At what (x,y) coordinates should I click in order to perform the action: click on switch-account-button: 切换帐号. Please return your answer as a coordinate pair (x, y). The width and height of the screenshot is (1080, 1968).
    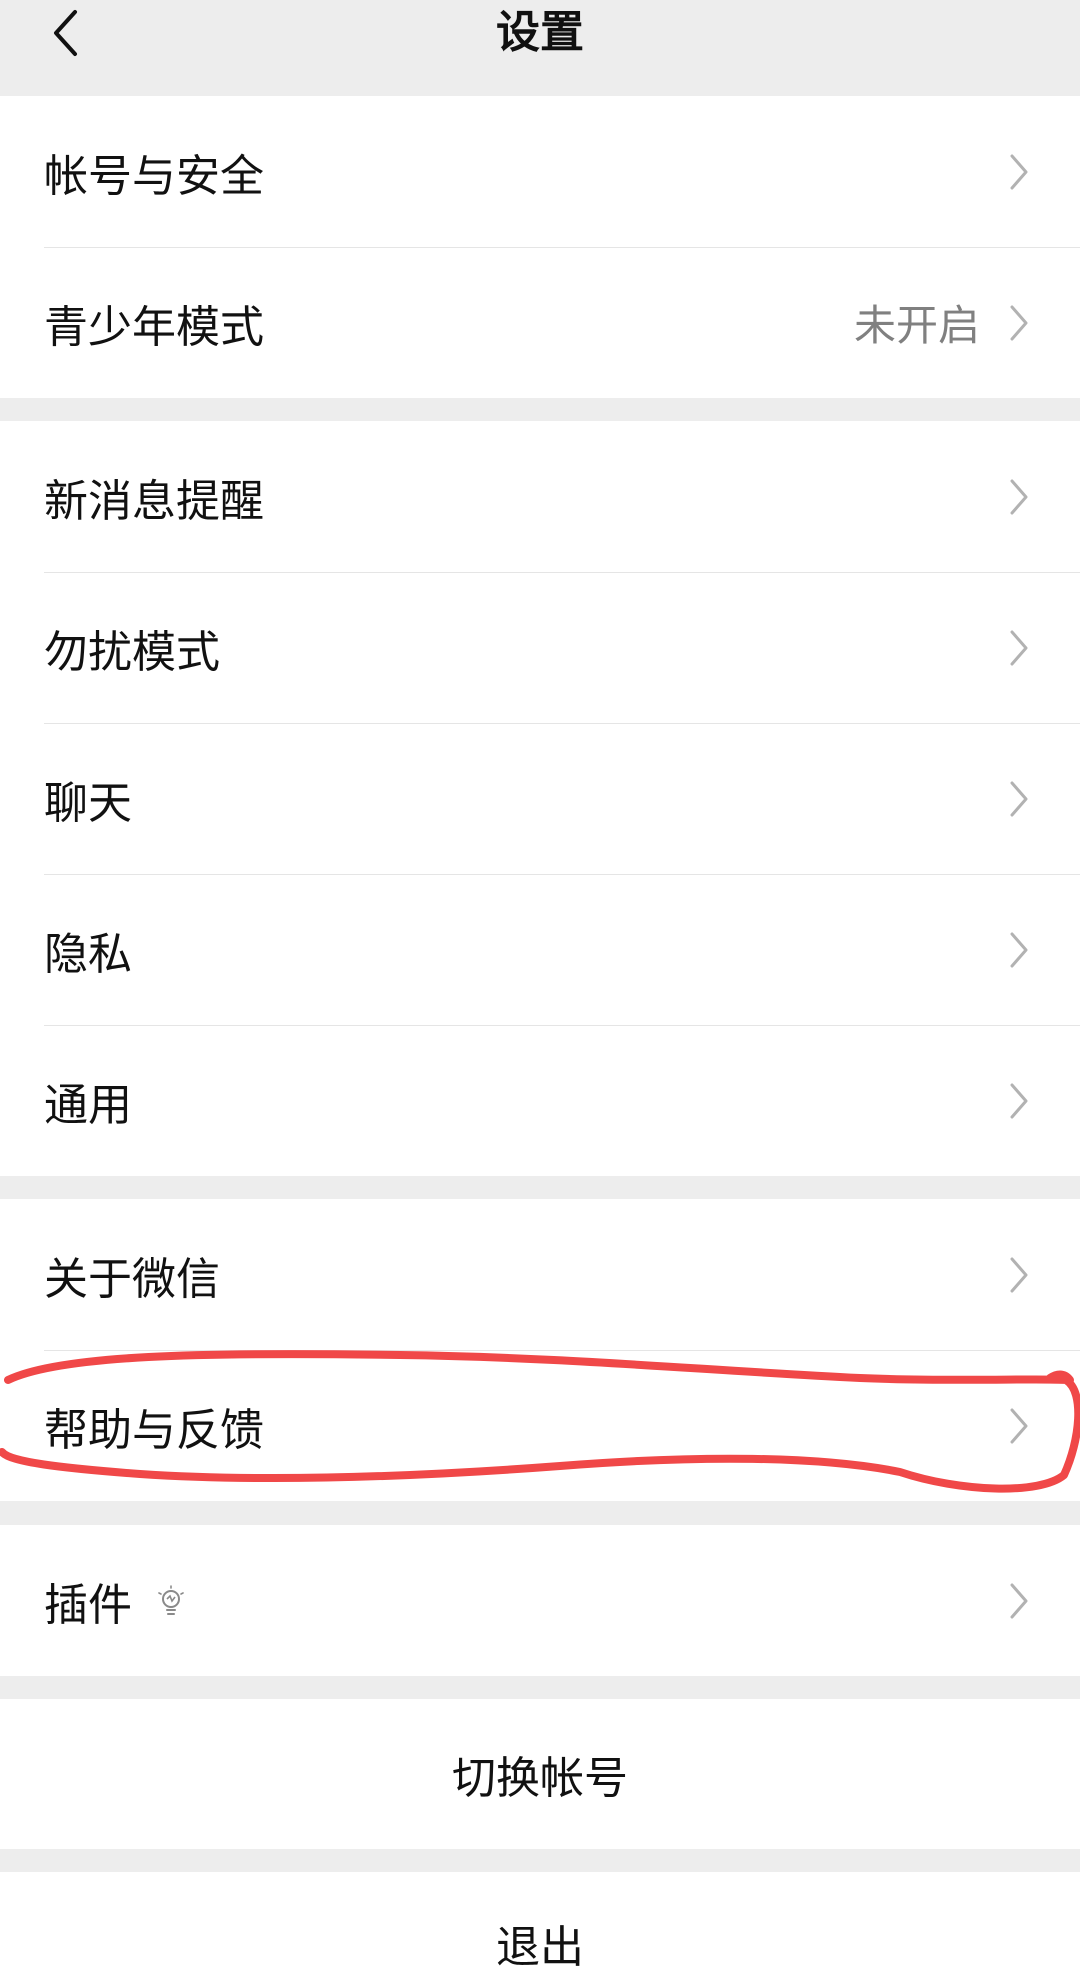
    Looking at the image, I should click on (540, 1774).